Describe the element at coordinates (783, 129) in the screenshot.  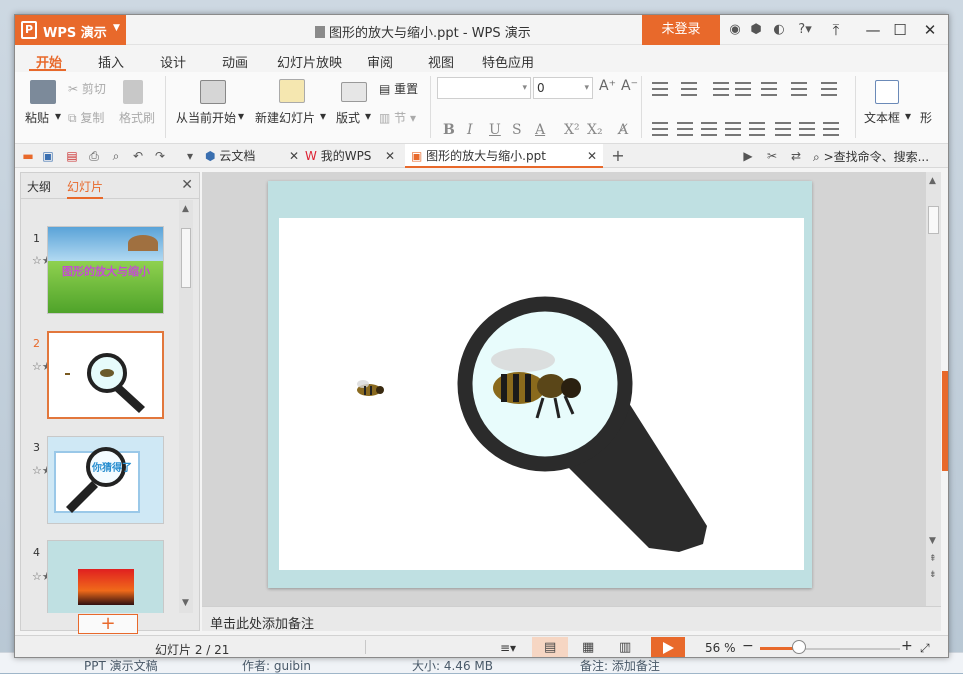
I see `para-spacing-icon` at that location.